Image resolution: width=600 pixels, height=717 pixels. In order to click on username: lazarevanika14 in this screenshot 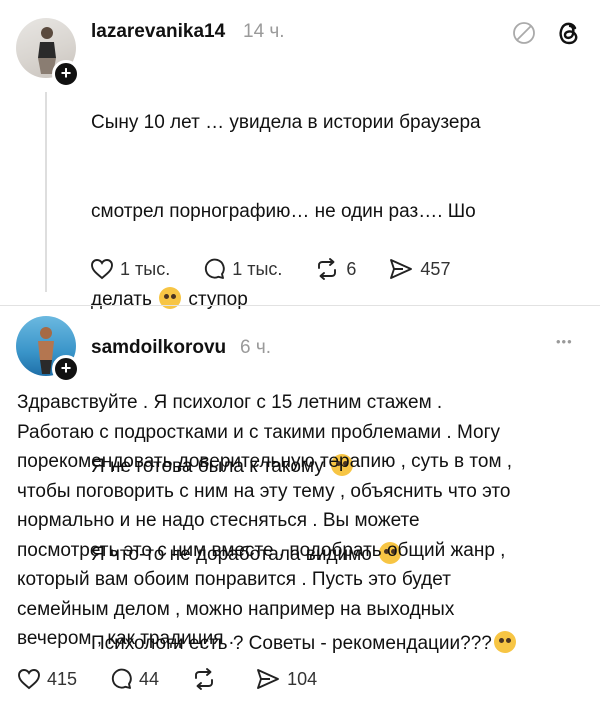, I will do `click(158, 32)`.